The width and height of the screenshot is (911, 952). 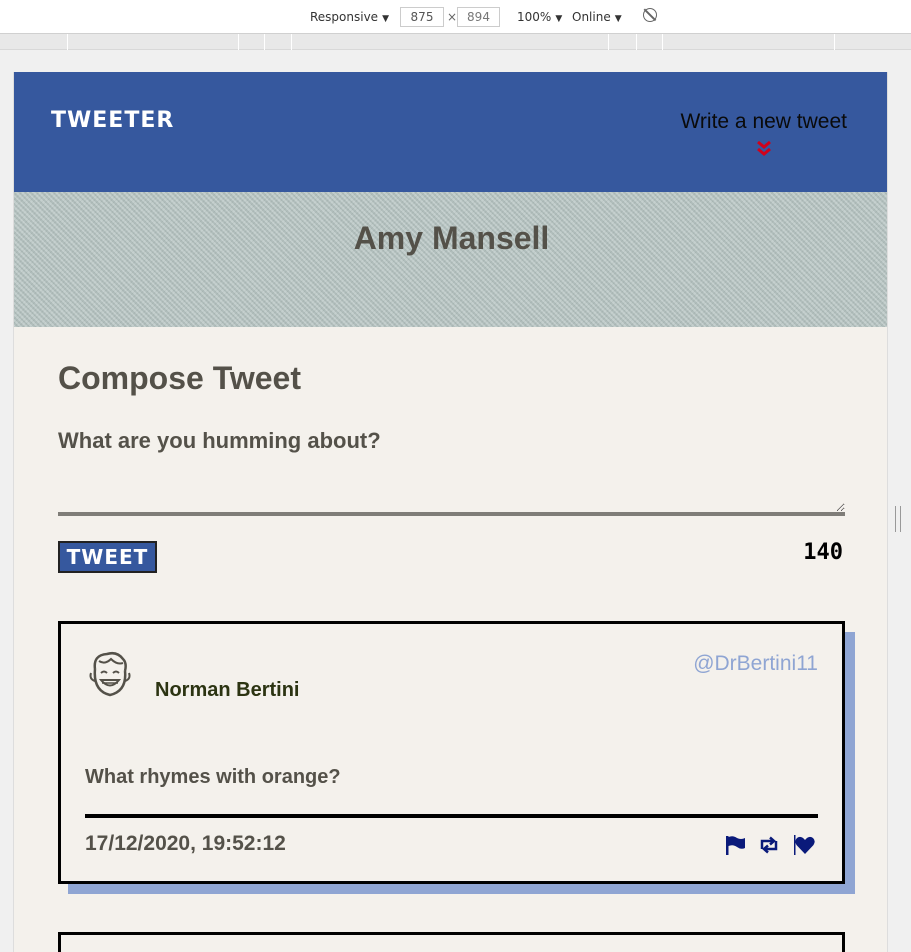 What do you see at coordinates (110, 674) in the screenshot?
I see `smiling-face-avatar-icon` at bounding box center [110, 674].